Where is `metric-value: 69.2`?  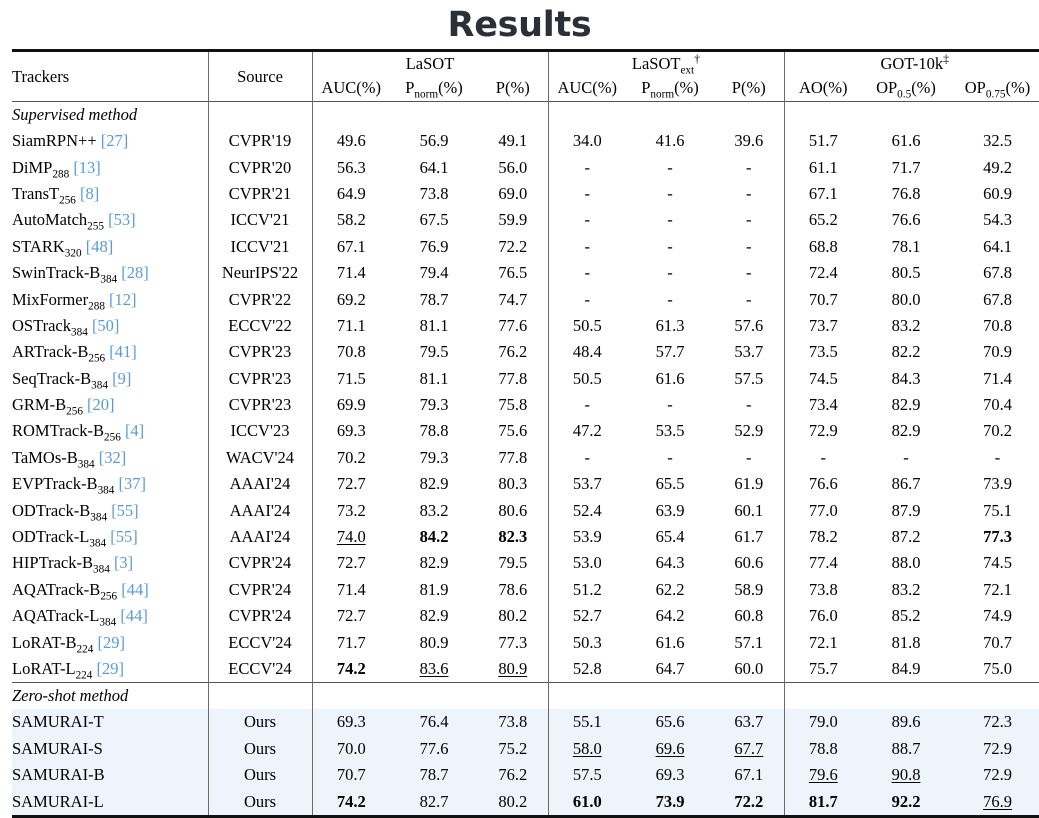 metric-value: 69.2 is located at coordinates (350, 299).